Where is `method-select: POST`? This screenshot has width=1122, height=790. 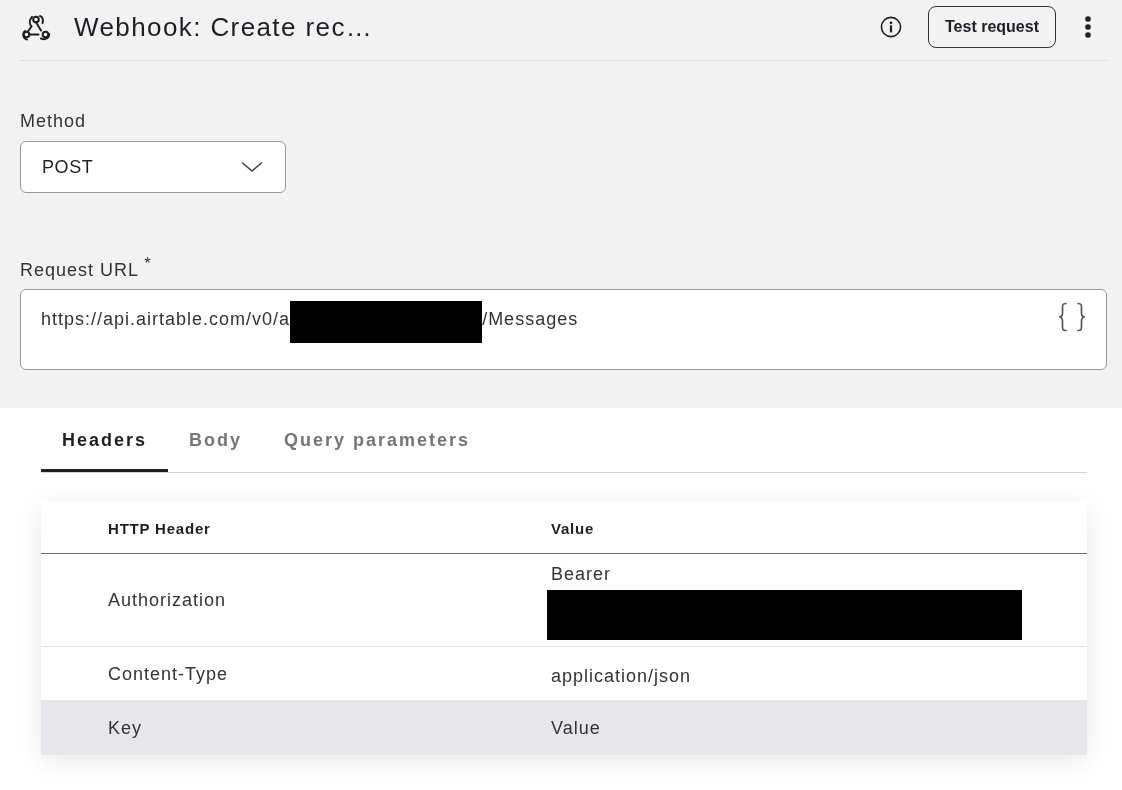
method-select: POST is located at coordinates (153, 167).